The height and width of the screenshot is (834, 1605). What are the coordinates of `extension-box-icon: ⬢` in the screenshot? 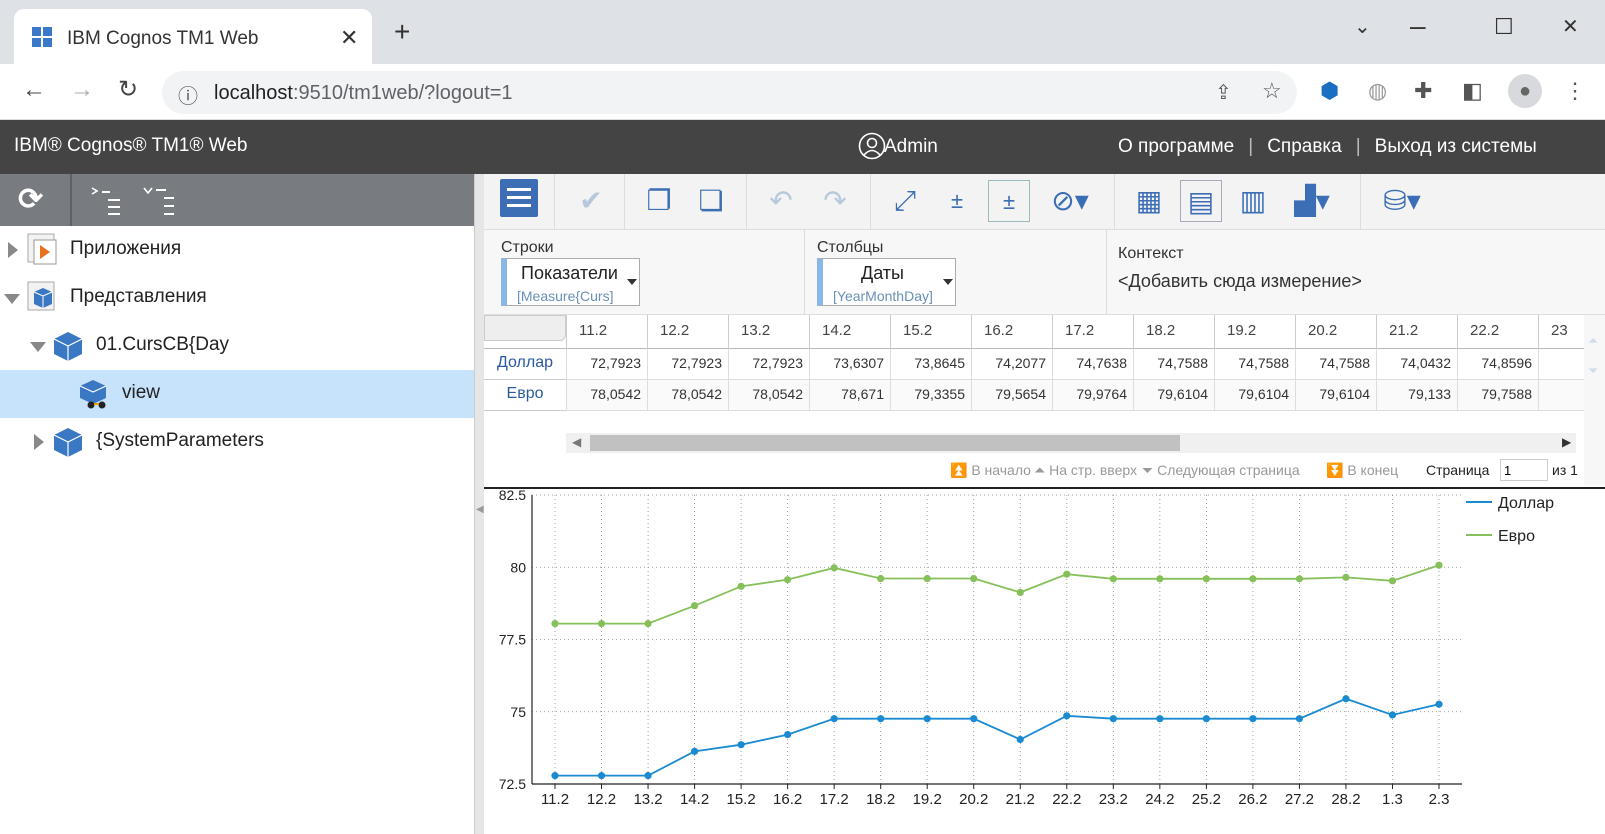 It's located at (1329, 91).